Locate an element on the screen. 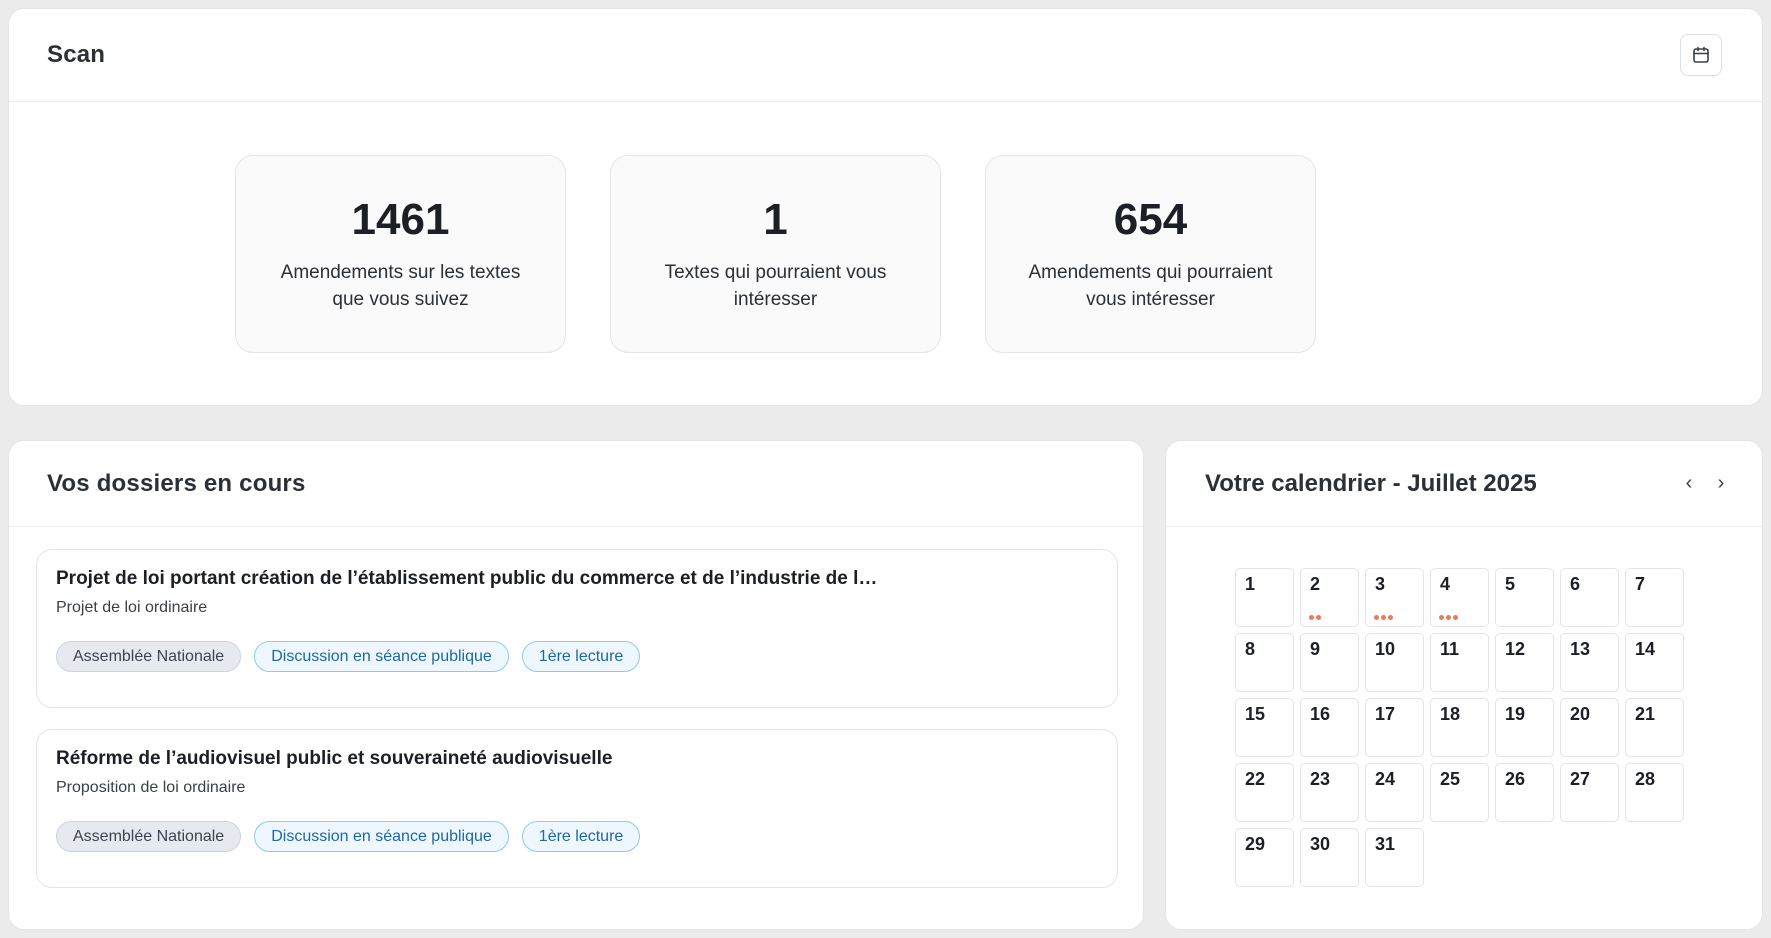 The height and width of the screenshot is (938, 1771). dossiers-header: Vos dossiers en cours is located at coordinates (576, 484).